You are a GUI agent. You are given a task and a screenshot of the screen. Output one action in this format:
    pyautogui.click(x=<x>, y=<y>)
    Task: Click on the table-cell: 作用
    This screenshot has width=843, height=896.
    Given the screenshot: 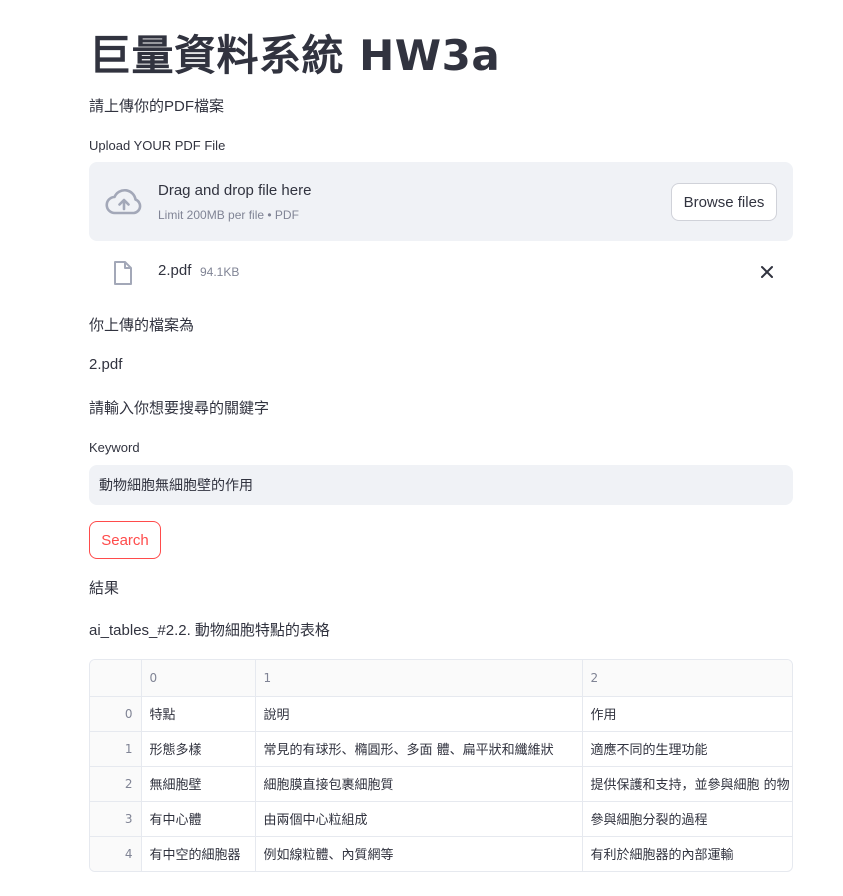 What is the action you would take?
    pyautogui.click(x=687, y=714)
    